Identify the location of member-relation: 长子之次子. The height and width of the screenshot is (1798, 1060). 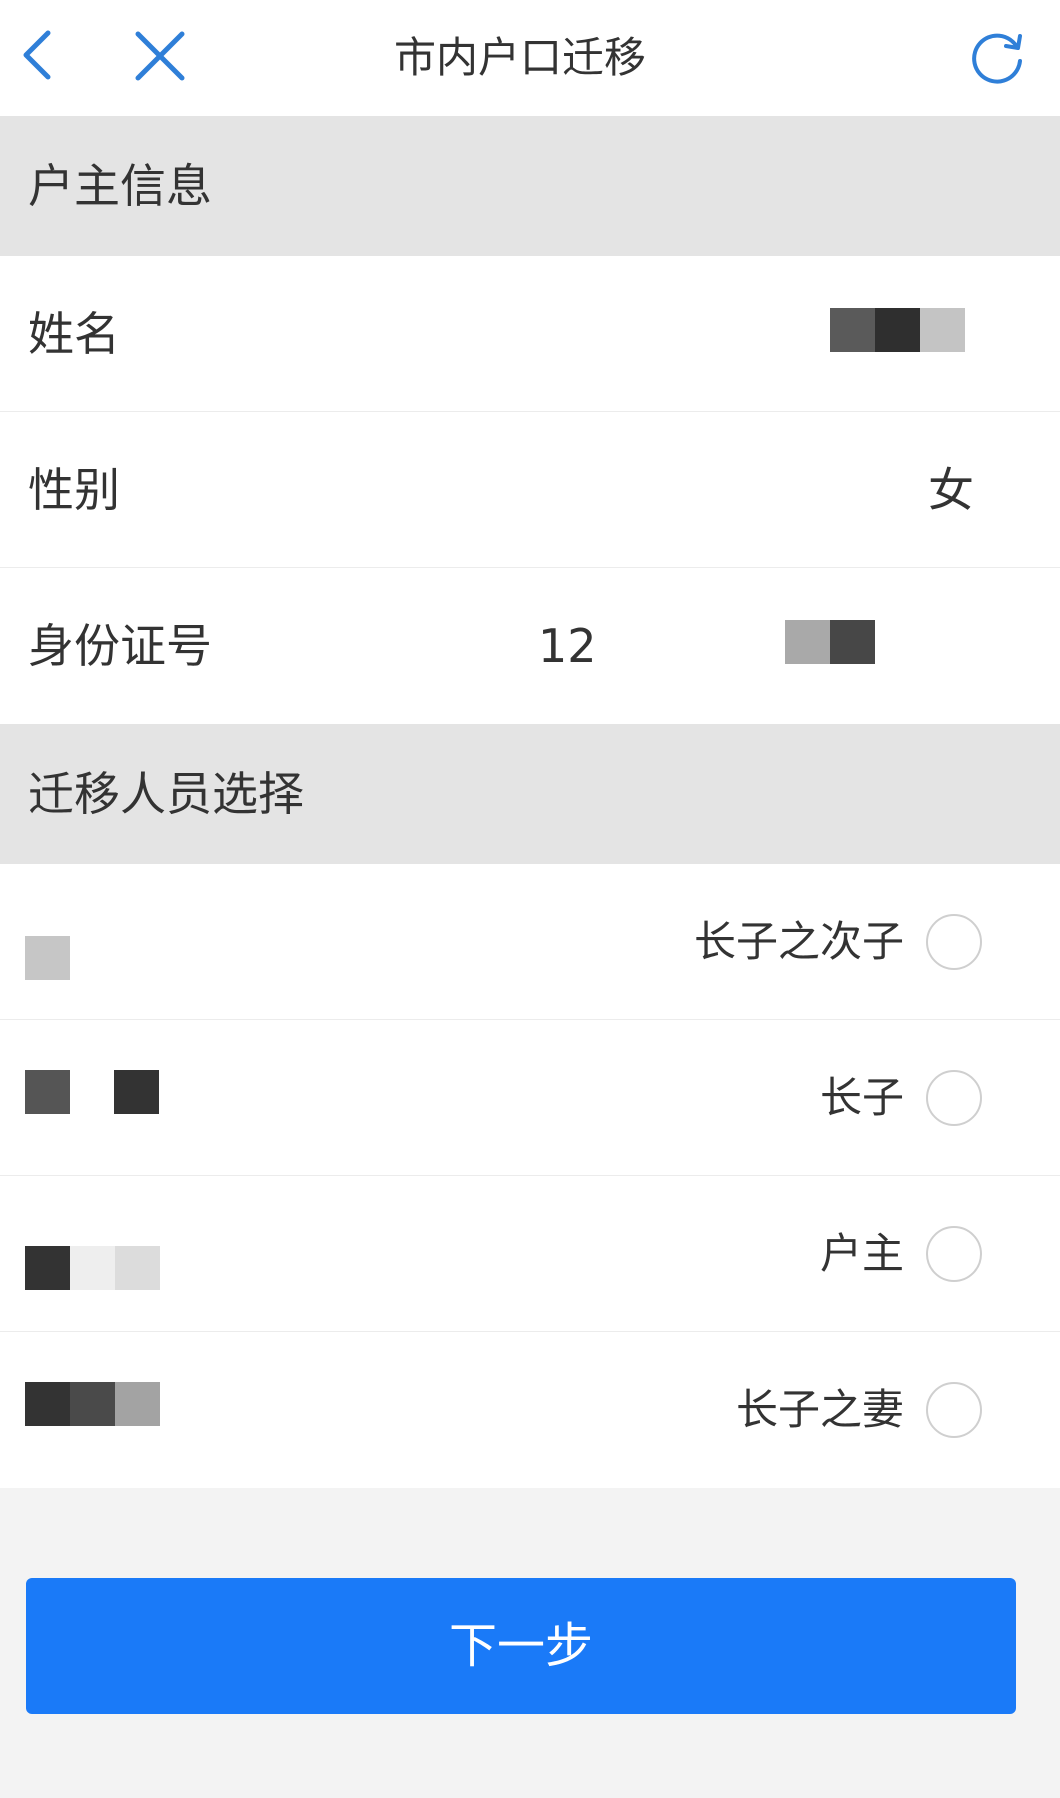
(798, 941).